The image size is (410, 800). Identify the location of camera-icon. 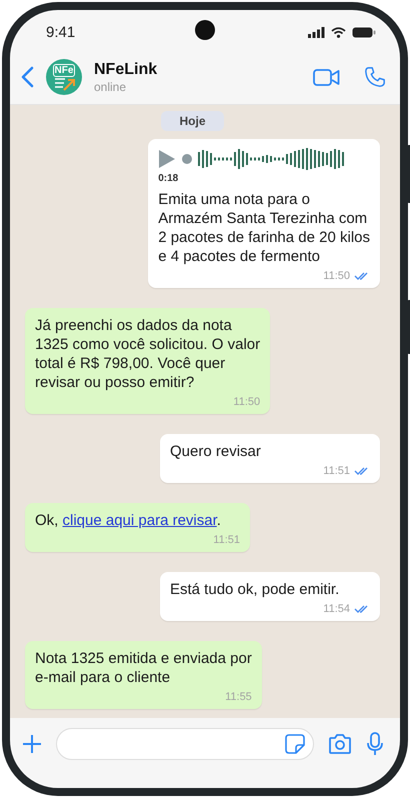
(340, 744).